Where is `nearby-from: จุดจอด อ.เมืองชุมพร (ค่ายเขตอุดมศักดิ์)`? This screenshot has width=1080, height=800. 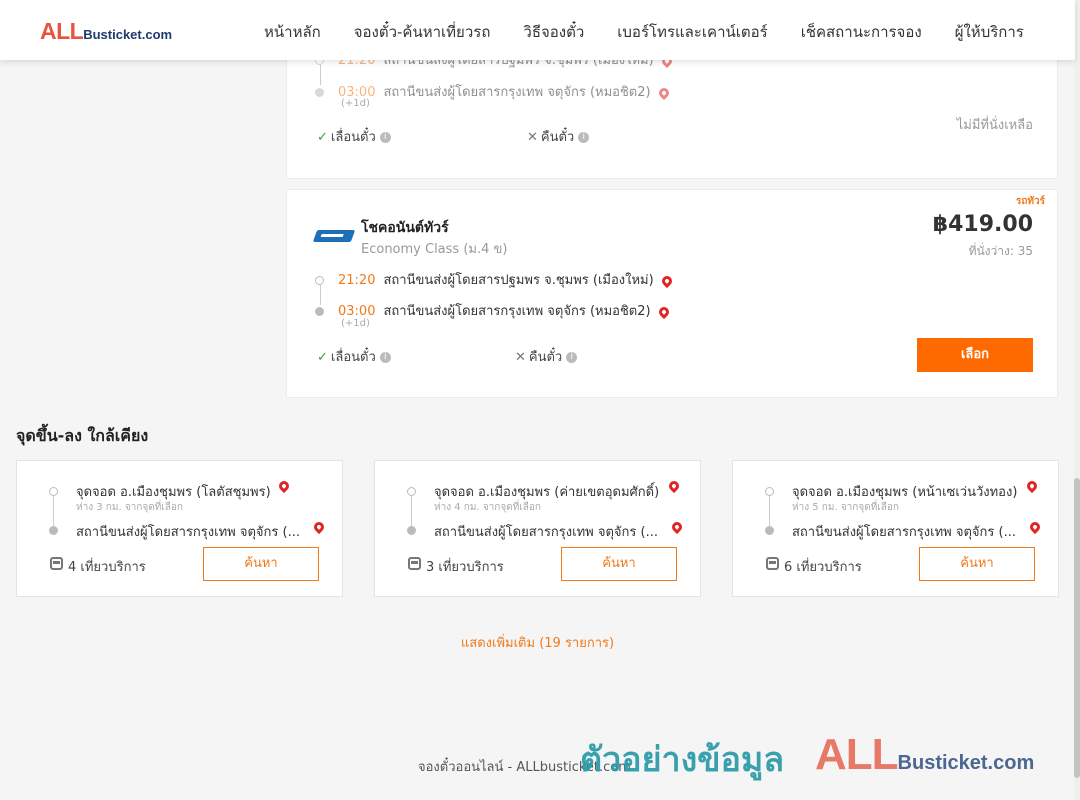 nearby-from: จุดจอด อ.เมืองชุมพร (ค่ายเขตอุดมศักดิ์) is located at coordinates (547, 492).